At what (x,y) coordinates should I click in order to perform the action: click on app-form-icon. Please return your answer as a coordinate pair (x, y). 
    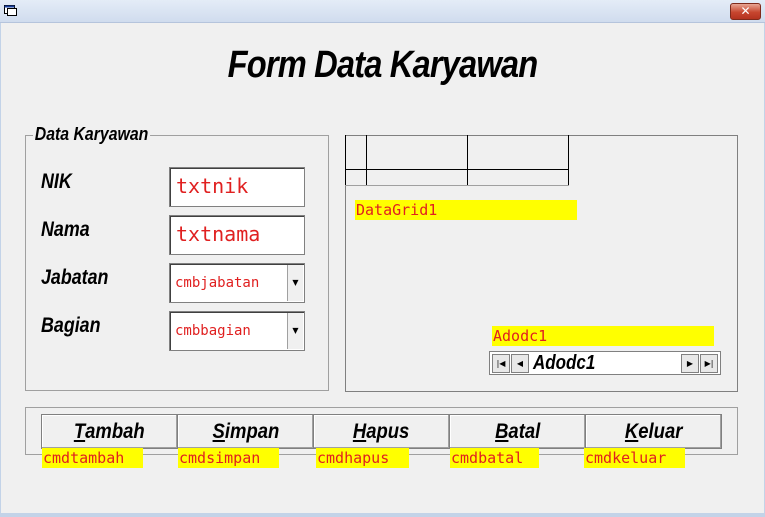
    Looking at the image, I should click on (10, 10).